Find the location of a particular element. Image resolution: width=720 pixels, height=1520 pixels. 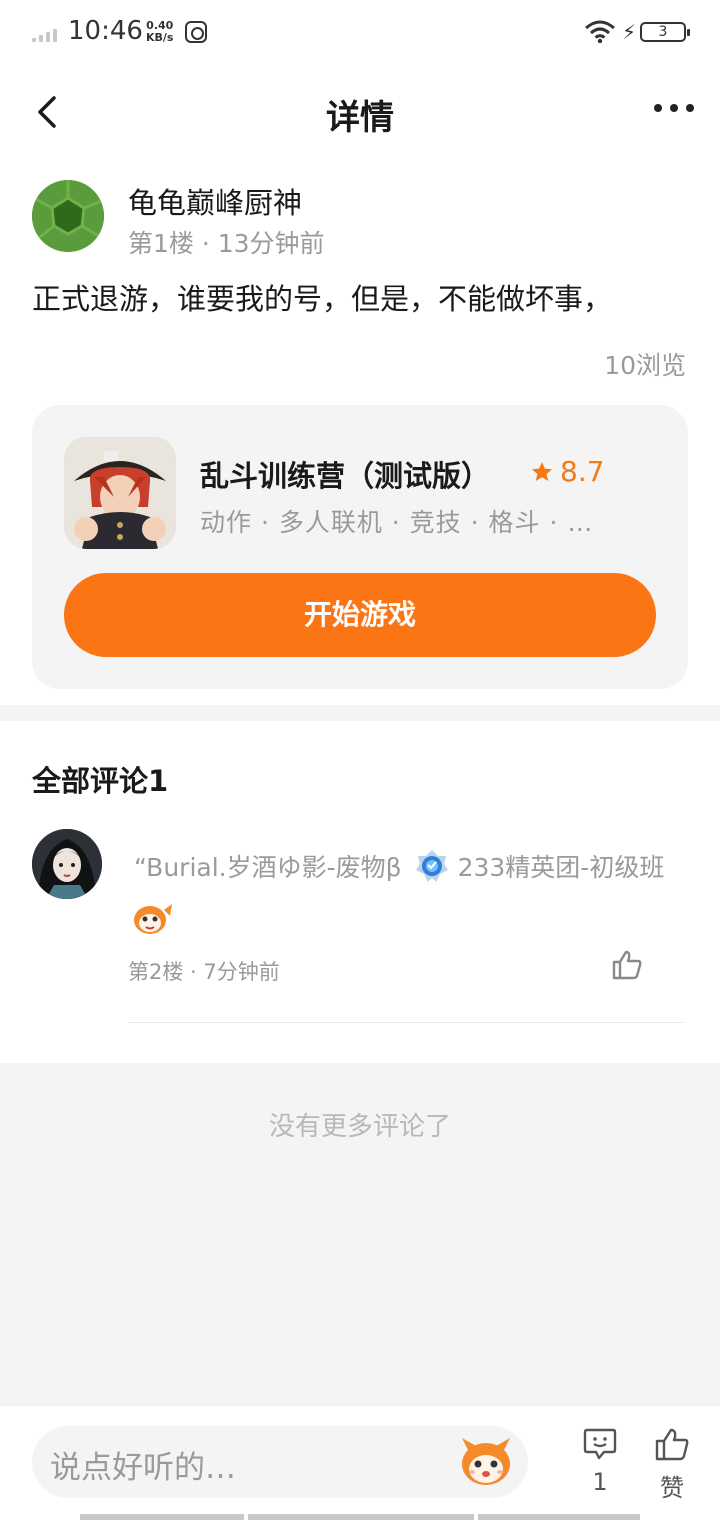

battery-indicator: 3 is located at coordinates (665, 32).